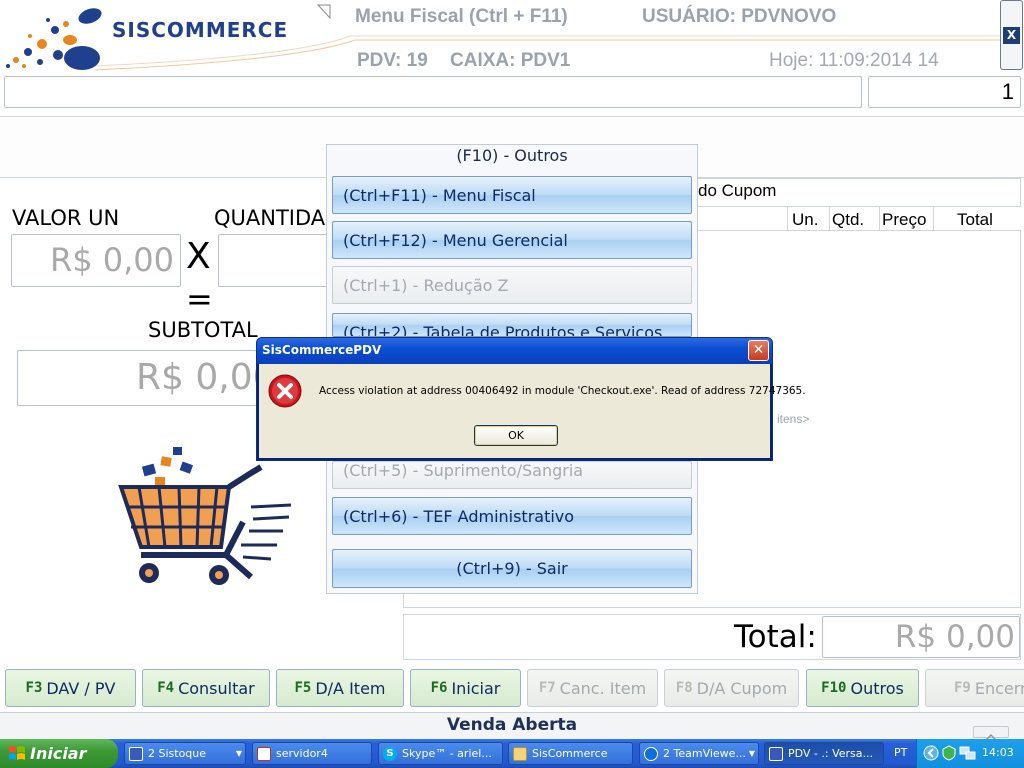  Describe the element at coordinates (547, 688) in the screenshot. I see `f7-key: F7` at that location.